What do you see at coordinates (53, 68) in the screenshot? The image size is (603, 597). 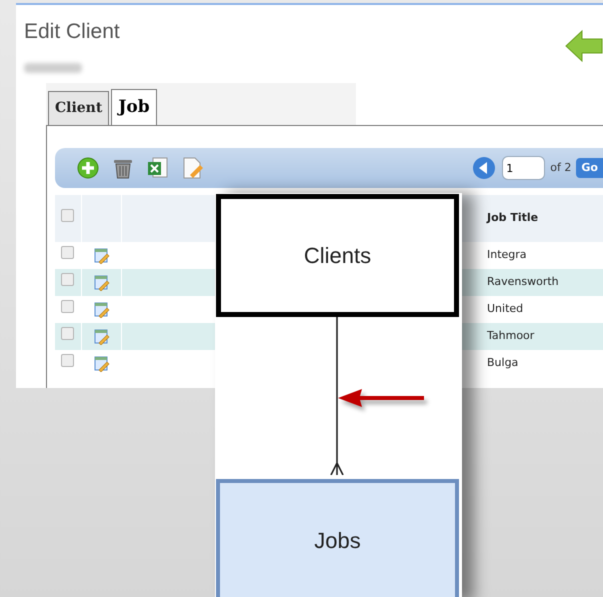 I see `blurred-text` at bounding box center [53, 68].